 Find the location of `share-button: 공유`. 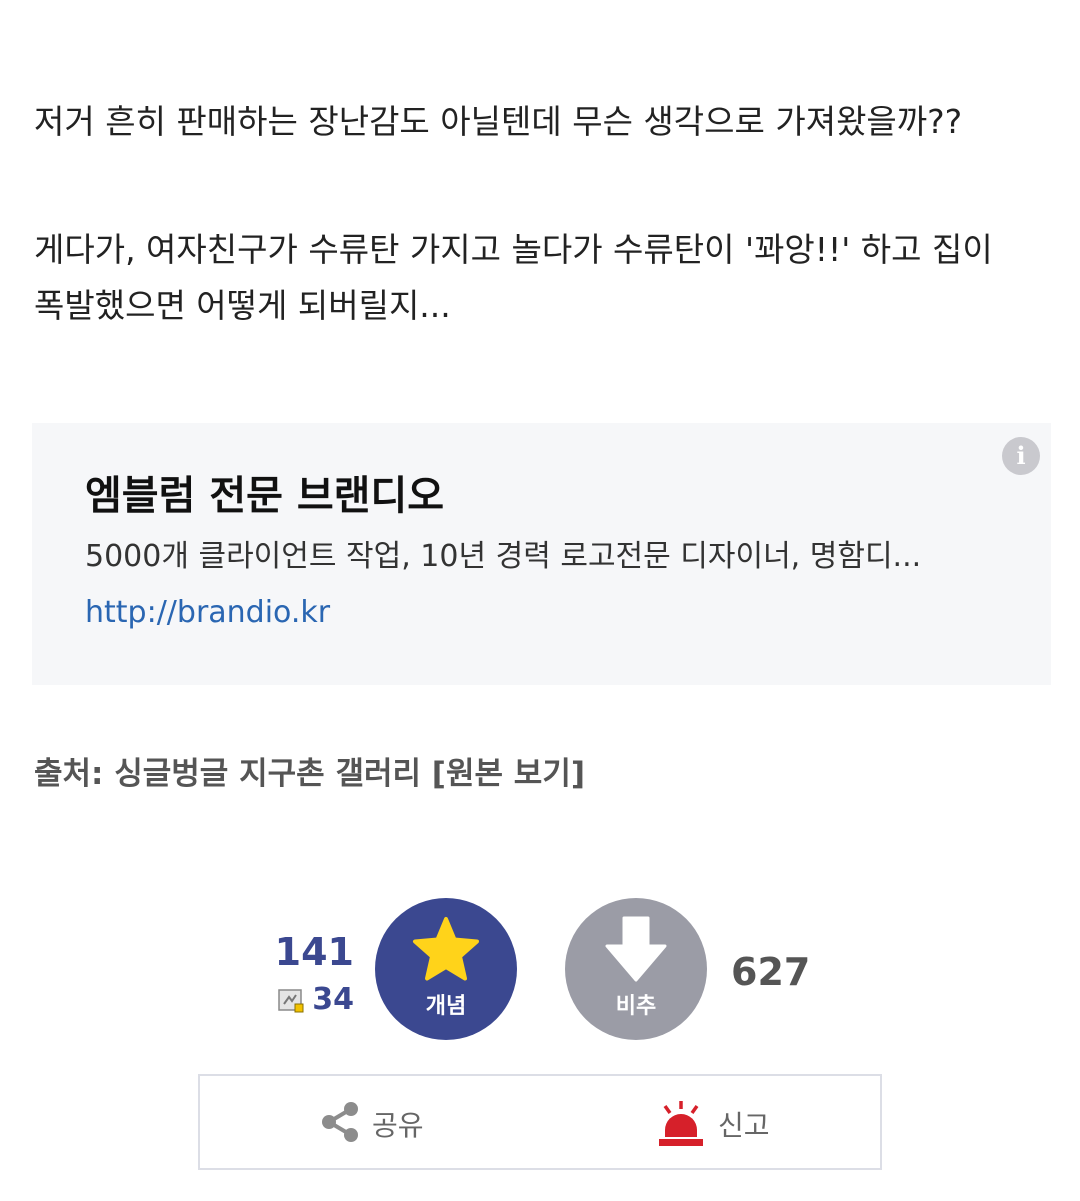

share-button: 공유 is located at coordinates (388, 1122).